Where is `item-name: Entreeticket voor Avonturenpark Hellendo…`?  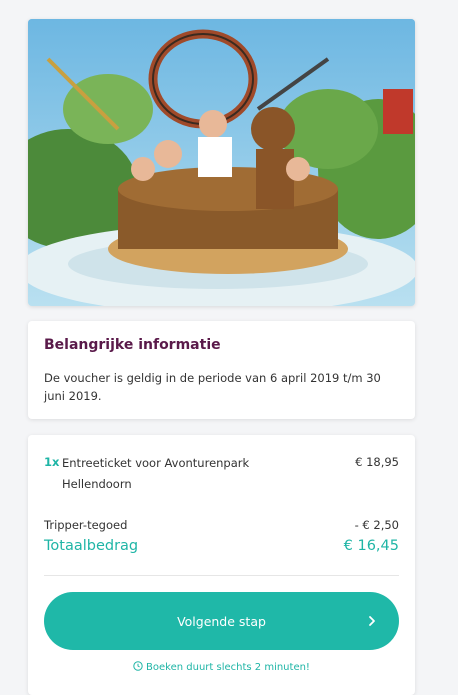
item-name: Entreeticket voor Avonturenpark Hellendo… is located at coordinates (156, 473).